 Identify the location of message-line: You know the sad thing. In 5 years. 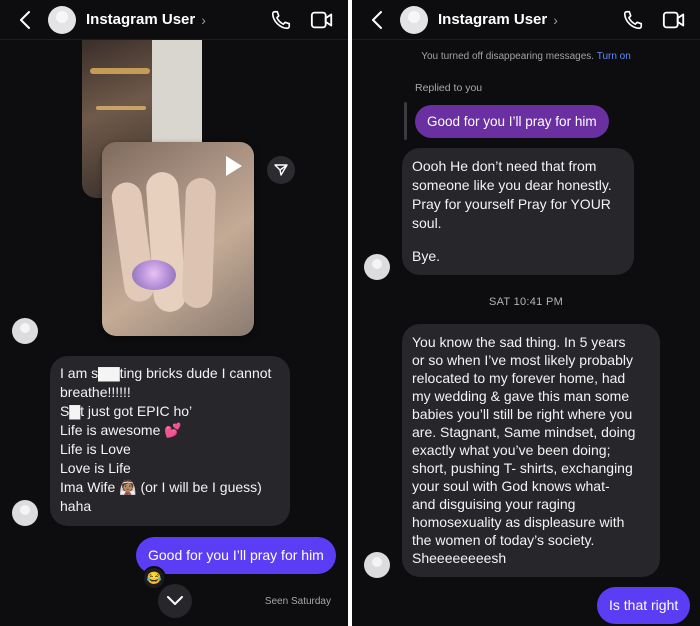
(519, 342).